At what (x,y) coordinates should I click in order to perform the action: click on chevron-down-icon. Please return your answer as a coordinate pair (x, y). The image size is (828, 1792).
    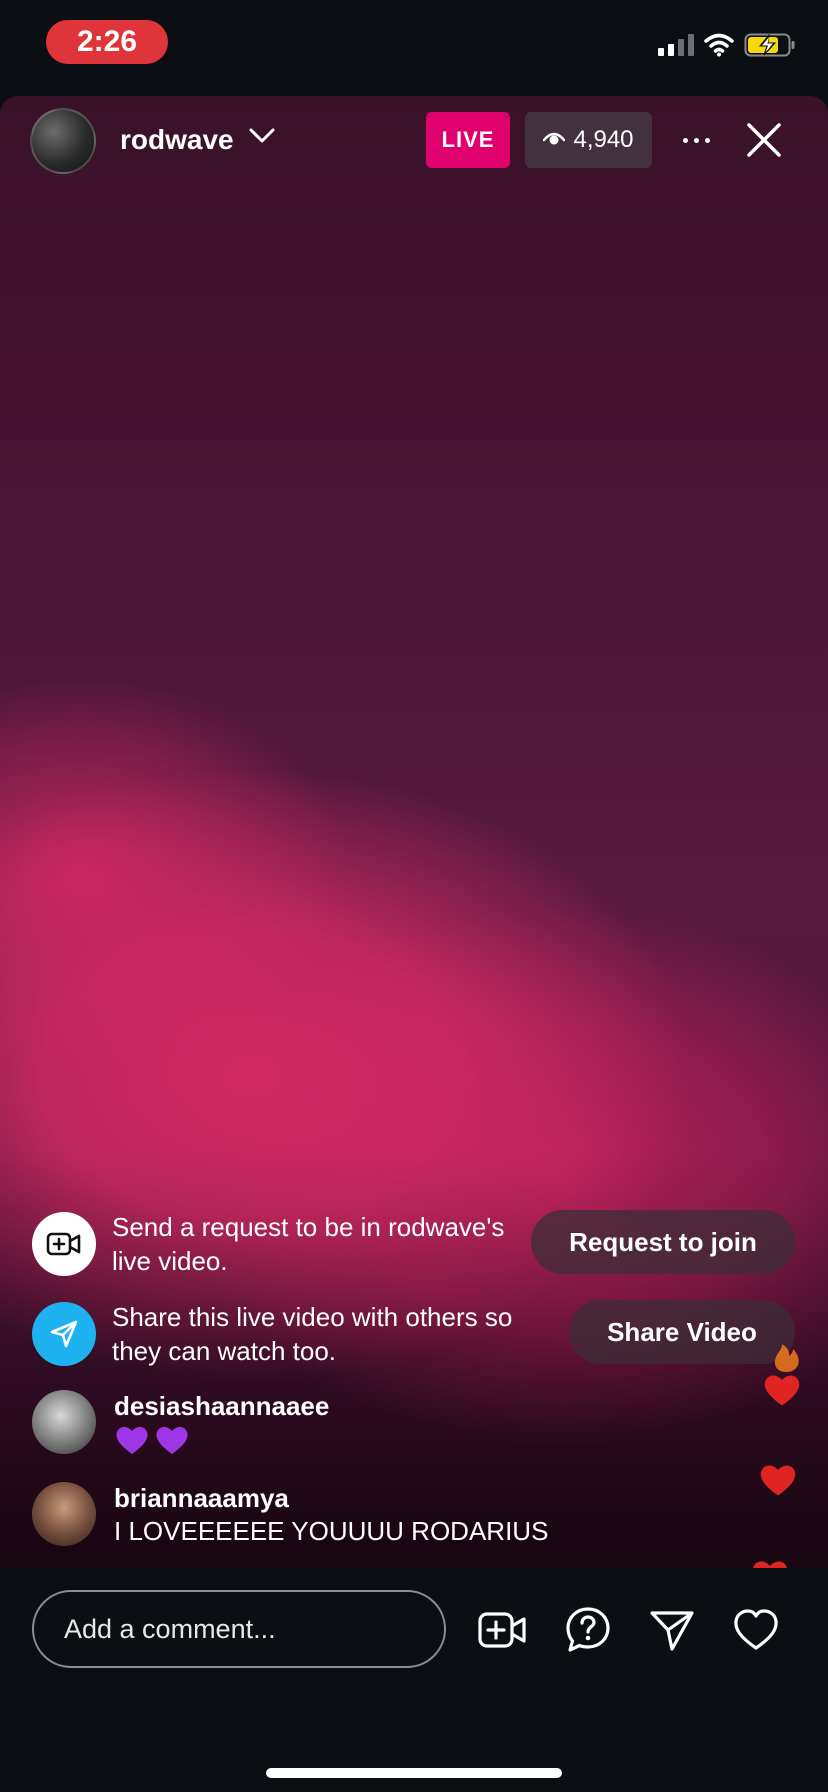
    Looking at the image, I should click on (262, 138).